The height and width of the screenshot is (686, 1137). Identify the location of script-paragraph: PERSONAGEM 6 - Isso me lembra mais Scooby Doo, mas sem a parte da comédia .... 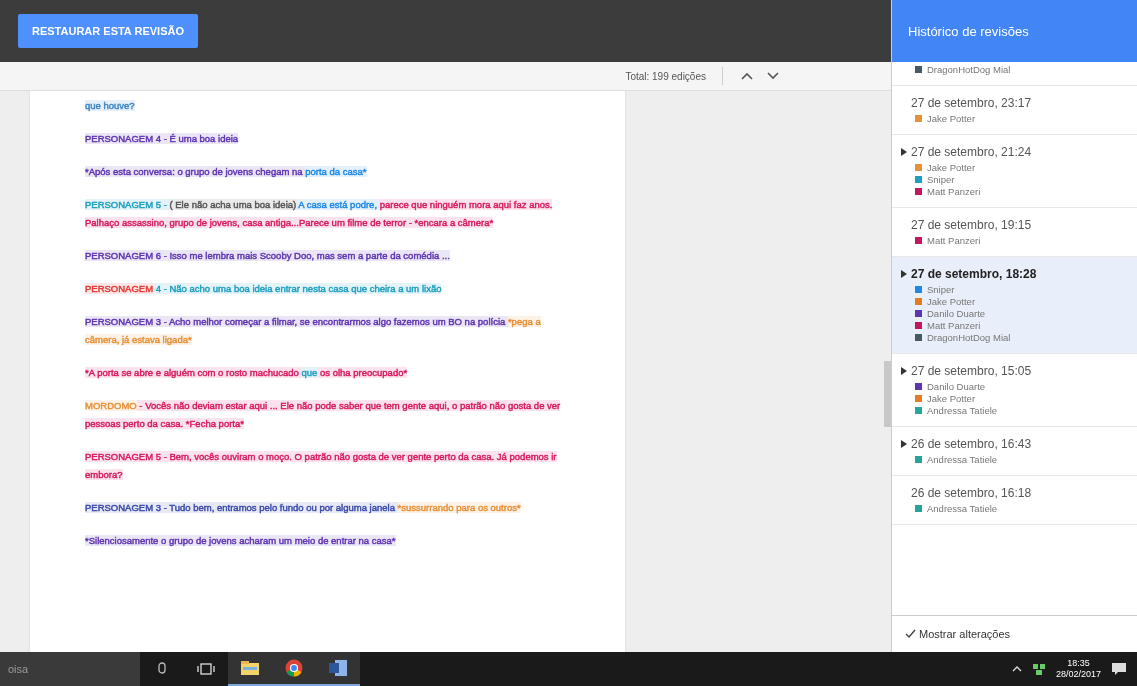
(268, 256).